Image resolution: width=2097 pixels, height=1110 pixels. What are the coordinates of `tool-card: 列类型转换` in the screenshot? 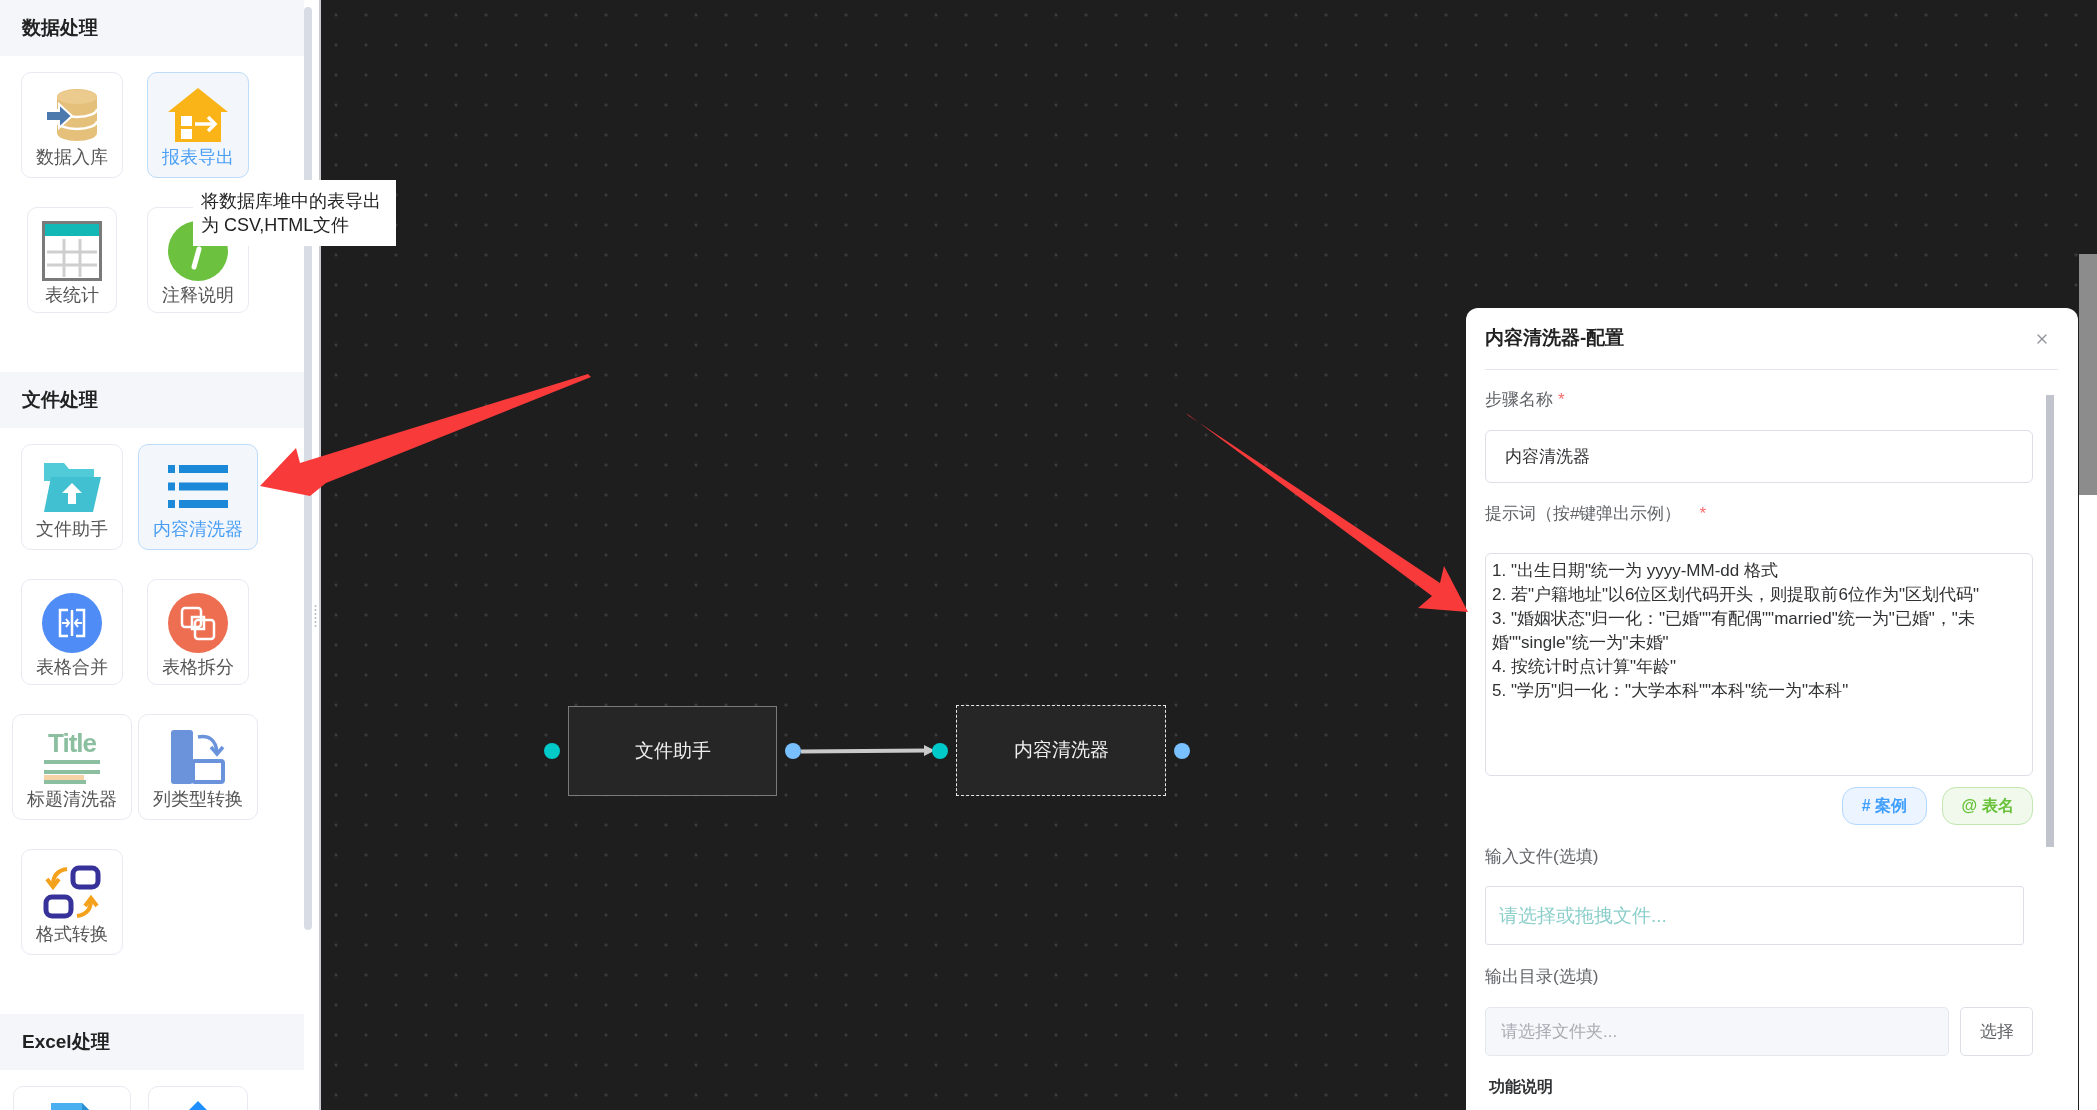 It's located at (198, 767).